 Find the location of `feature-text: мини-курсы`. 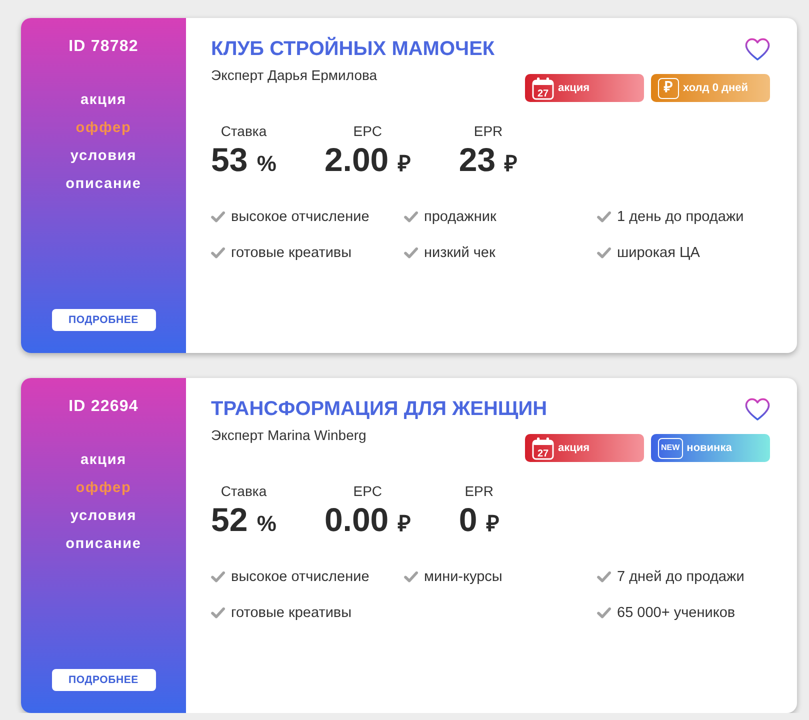

feature-text: мини-курсы is located at coordinates (463, 577).